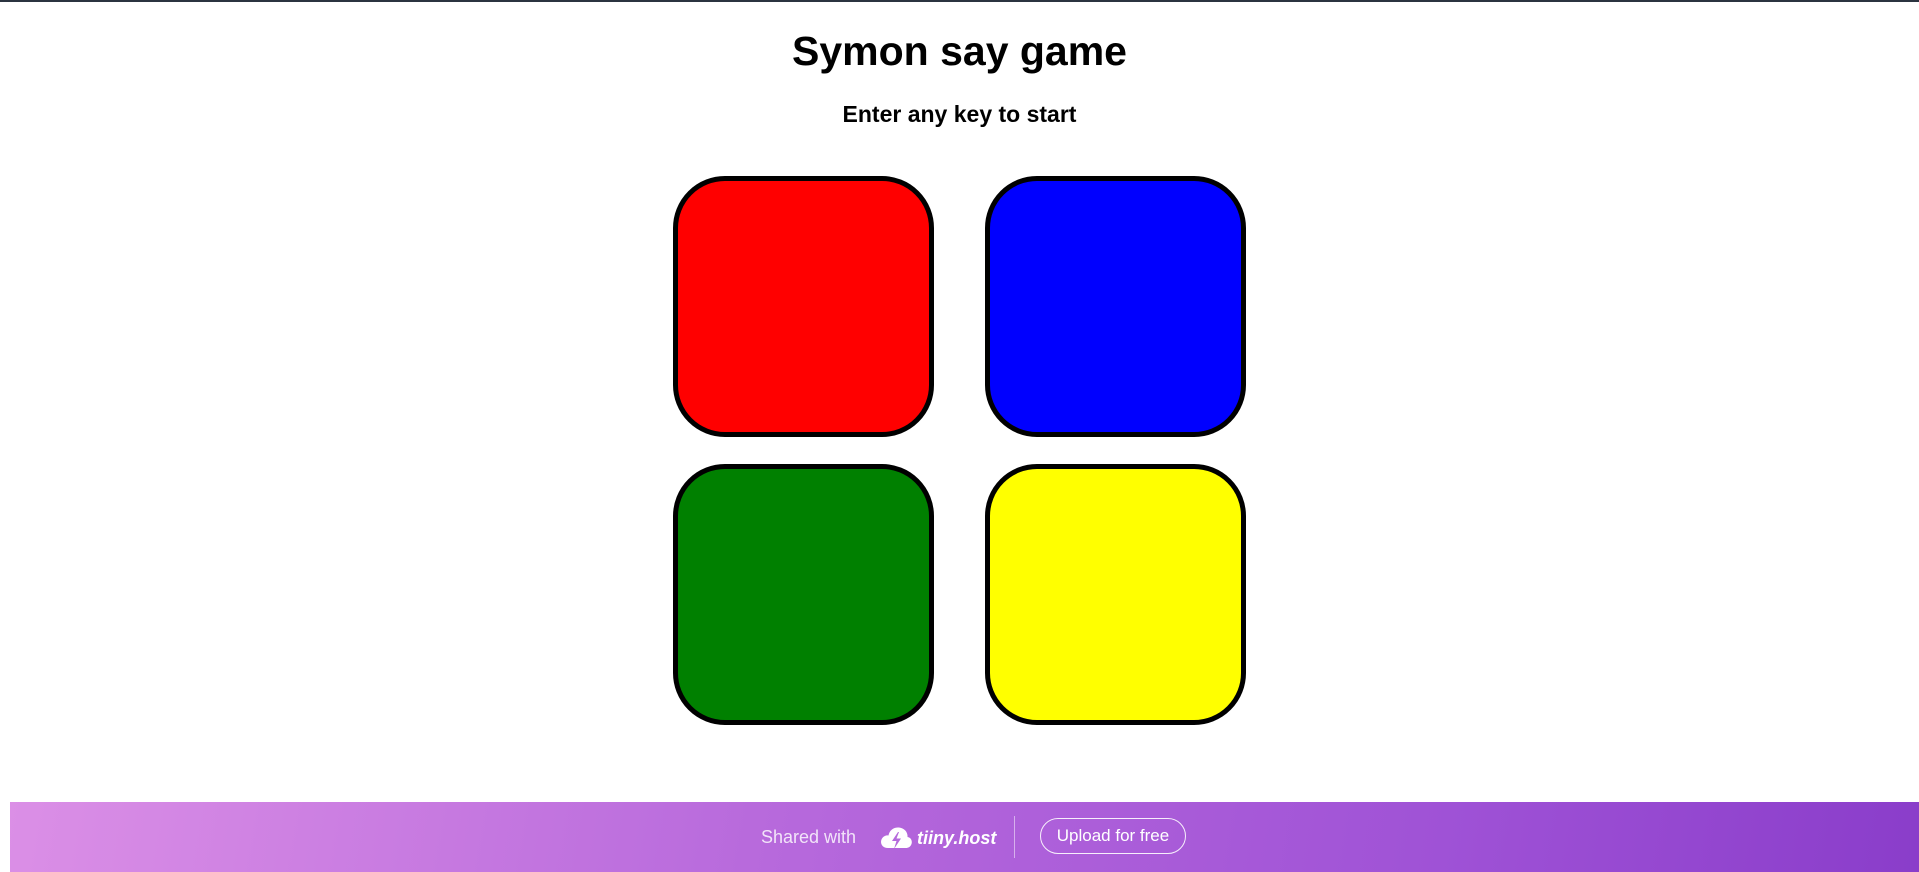  I want to click on game-status: Enter any key to start, so click(959, 114).